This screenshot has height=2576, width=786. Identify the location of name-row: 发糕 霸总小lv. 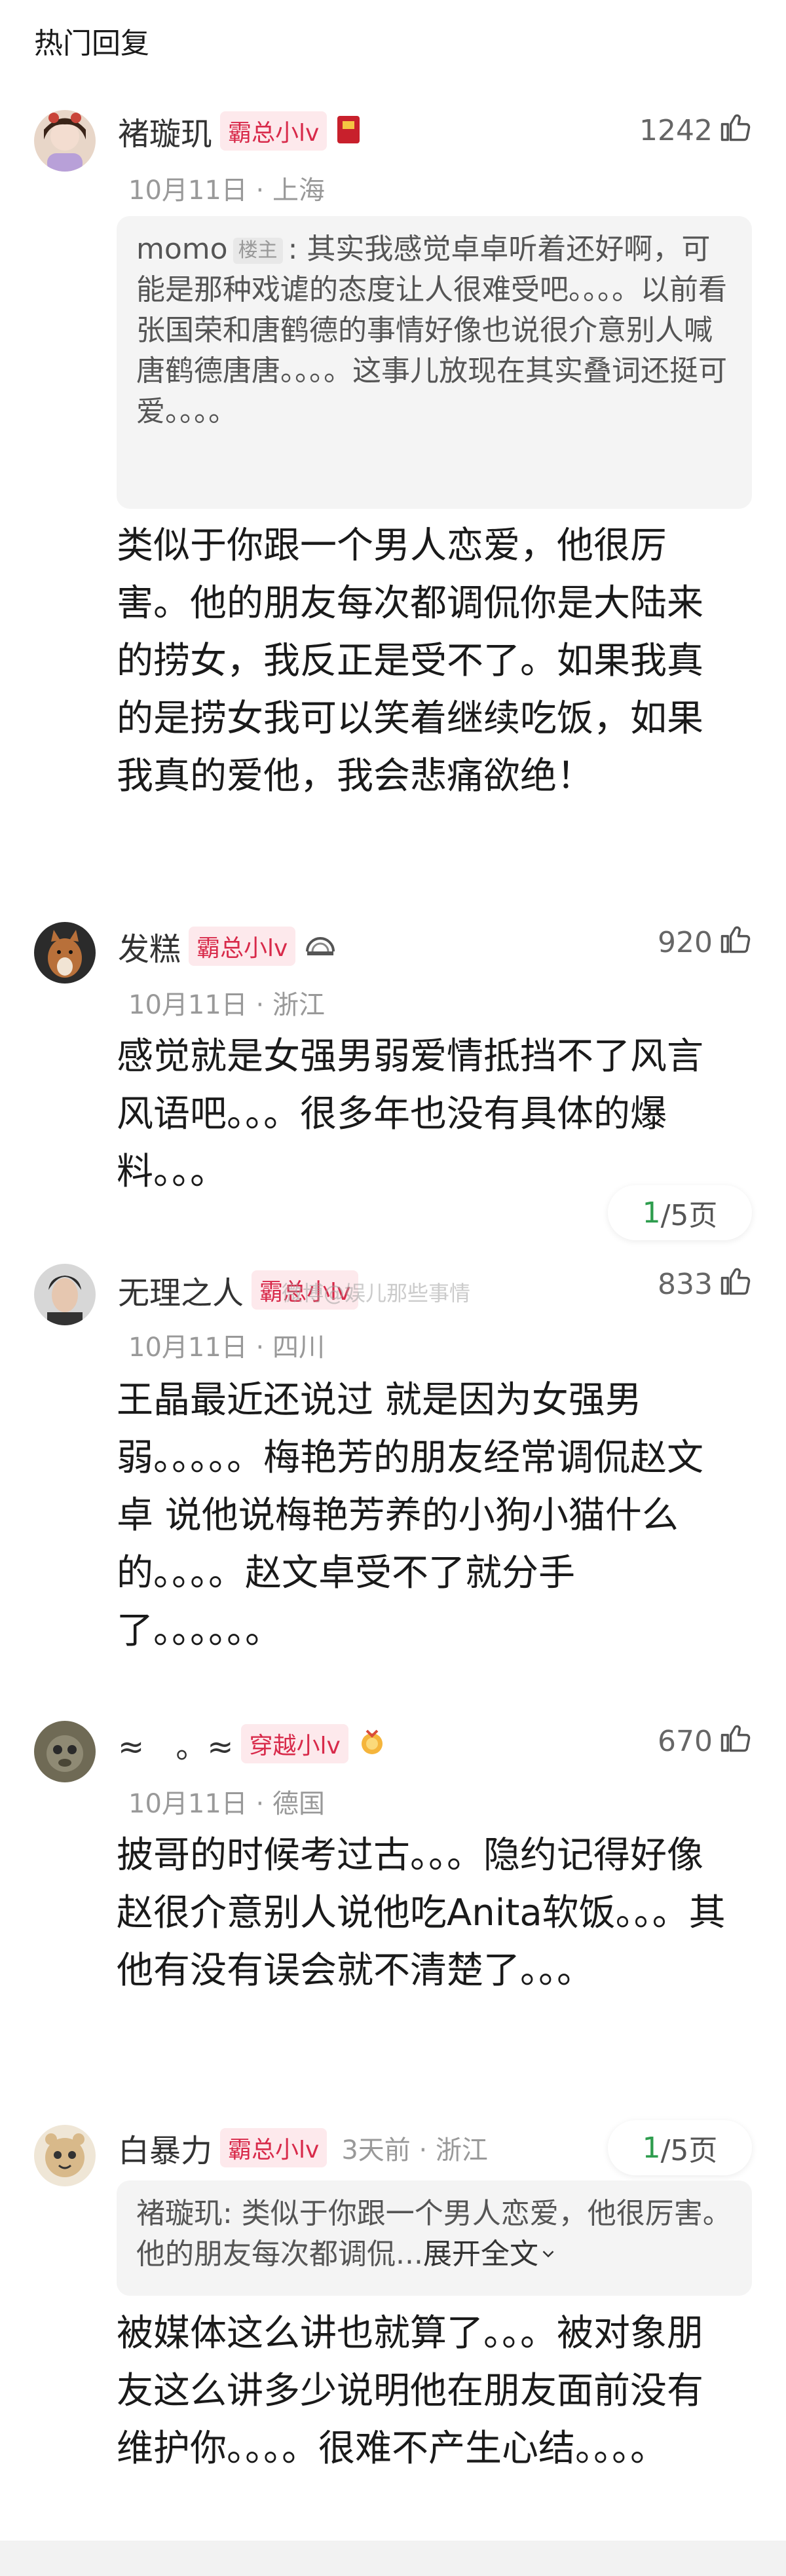
(227, 946).